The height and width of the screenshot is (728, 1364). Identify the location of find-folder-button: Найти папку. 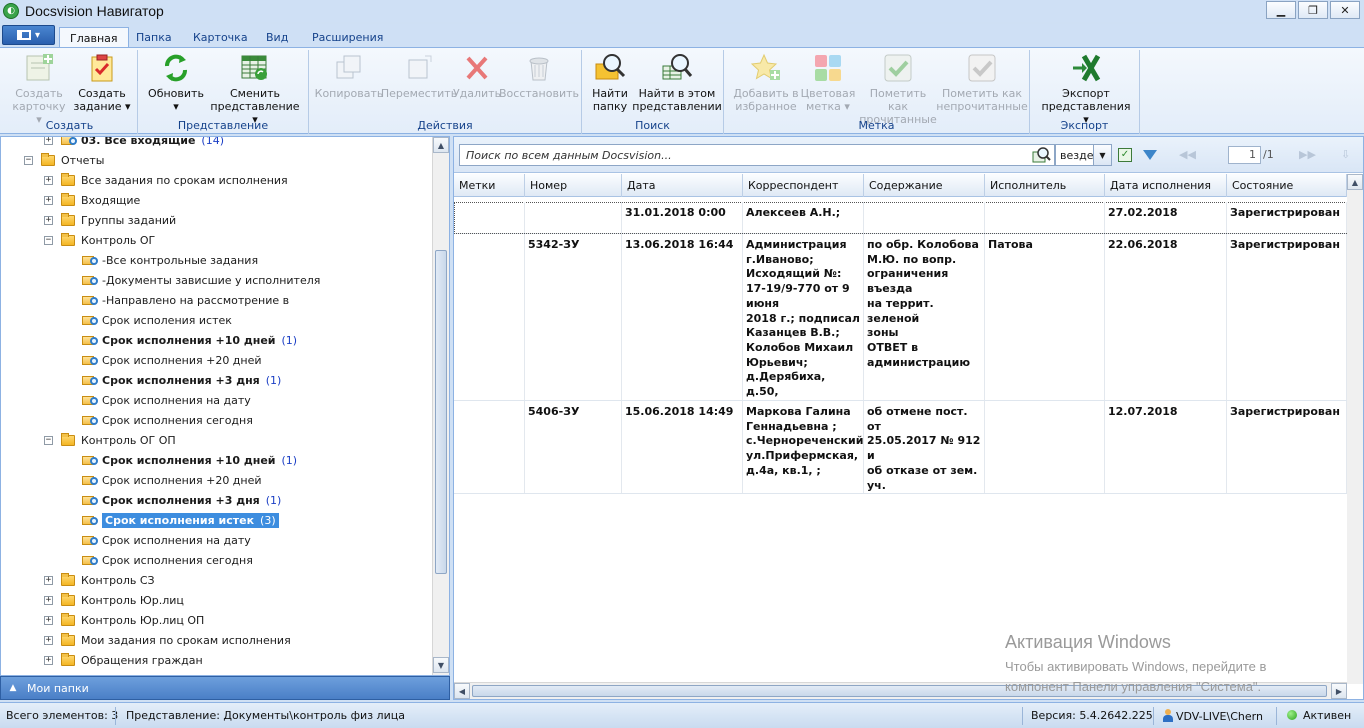
(610, 82).